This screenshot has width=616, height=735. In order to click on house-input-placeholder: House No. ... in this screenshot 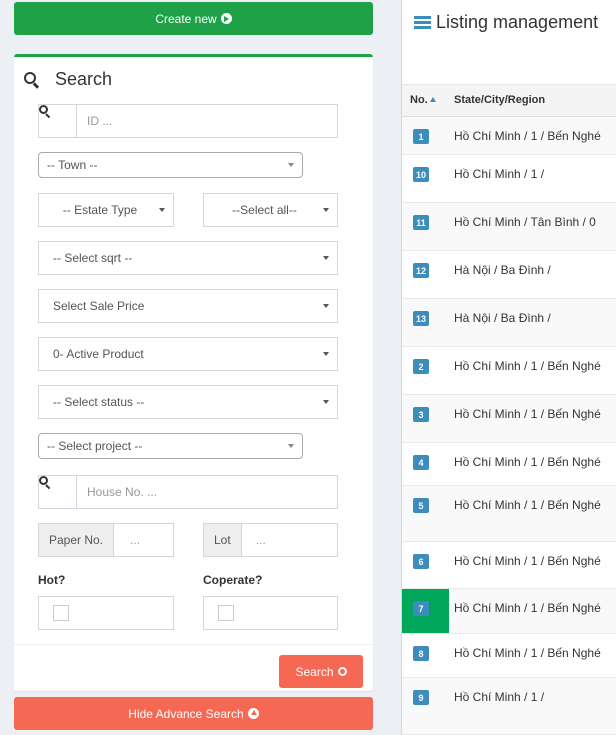, I will do `click(117, 492)`.